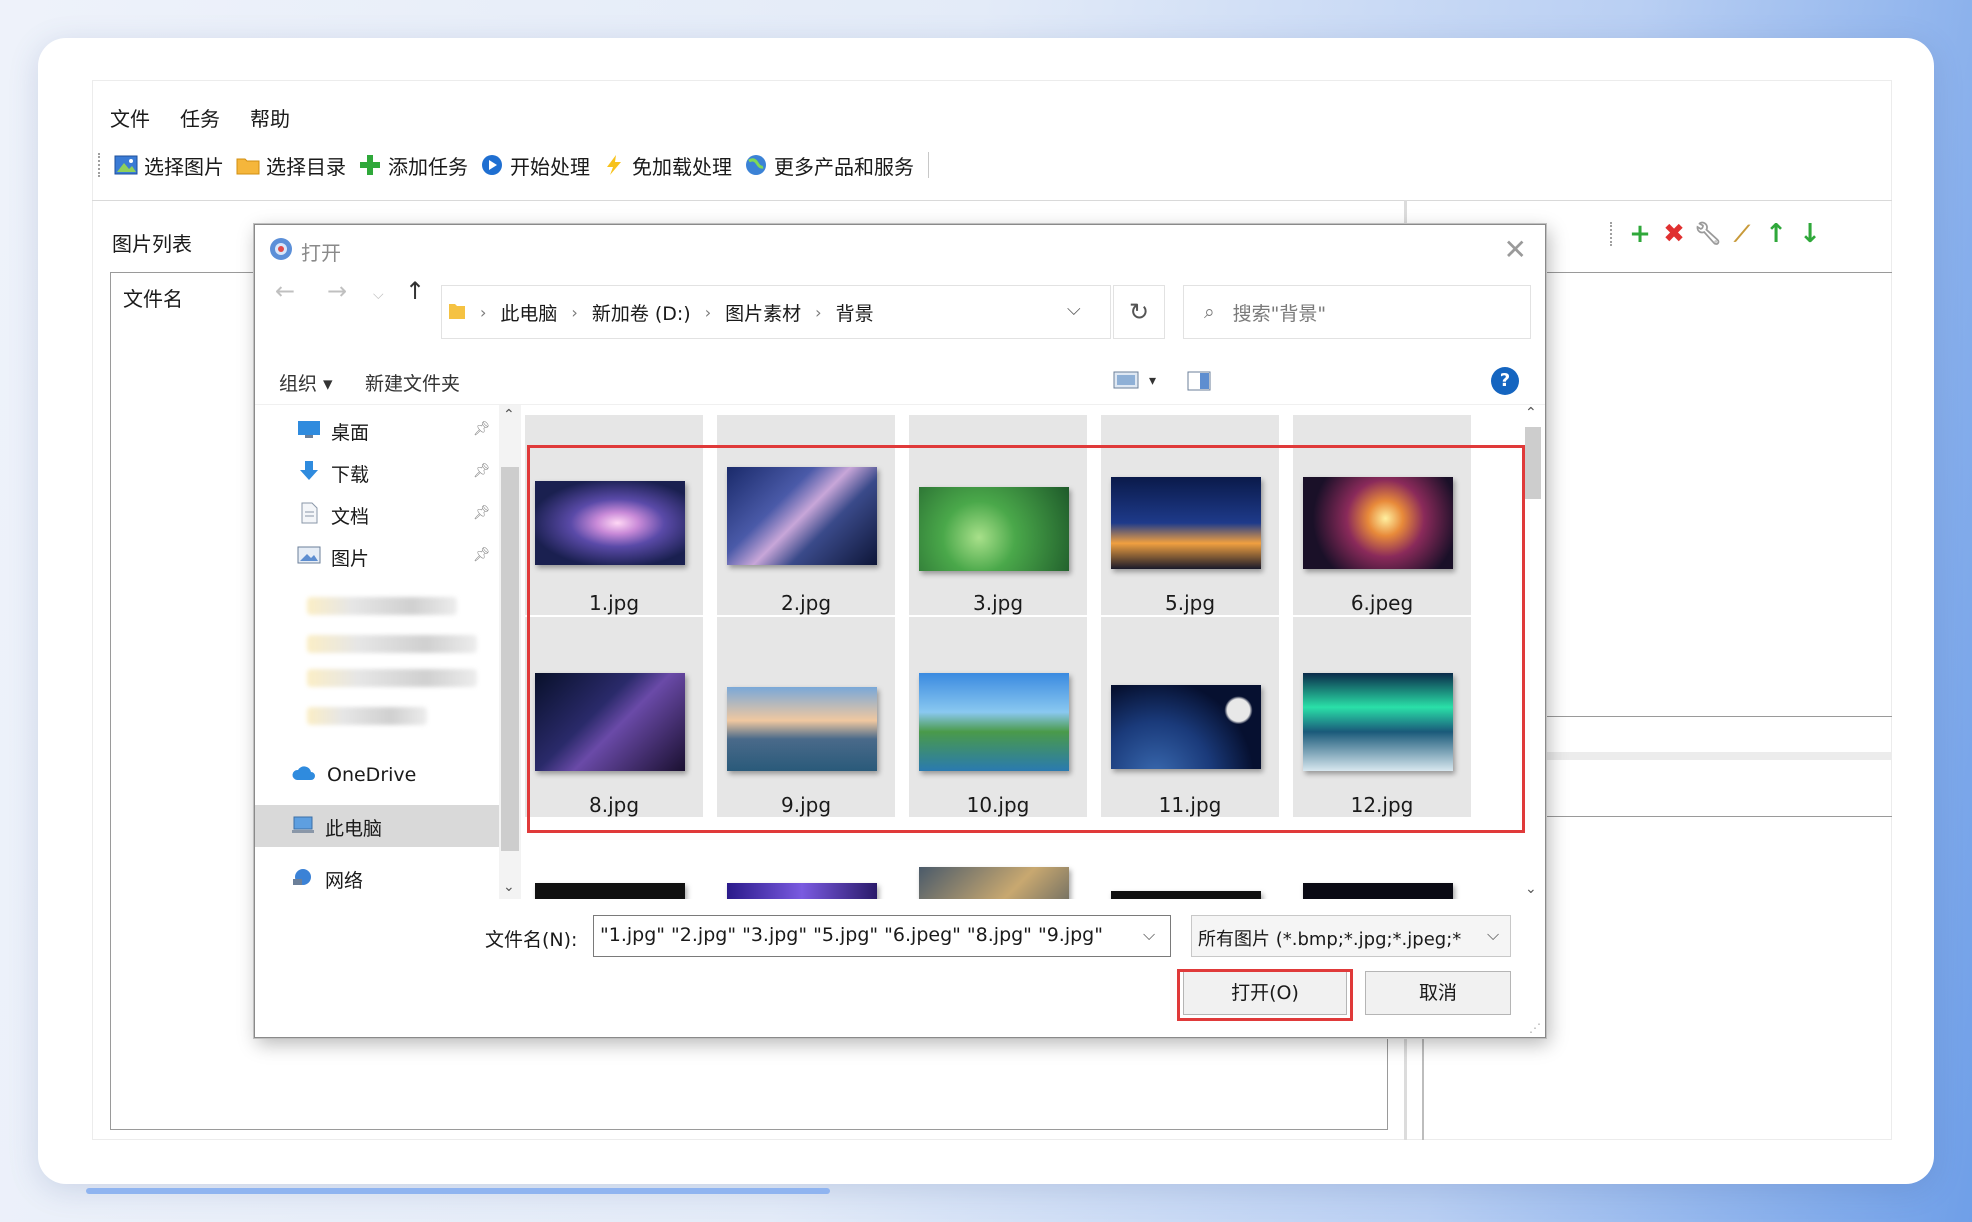 The height and width of the screenshot is (1222, 1972). I want to click on nav-item-onedrive: OneDrive, so click(353, 775).